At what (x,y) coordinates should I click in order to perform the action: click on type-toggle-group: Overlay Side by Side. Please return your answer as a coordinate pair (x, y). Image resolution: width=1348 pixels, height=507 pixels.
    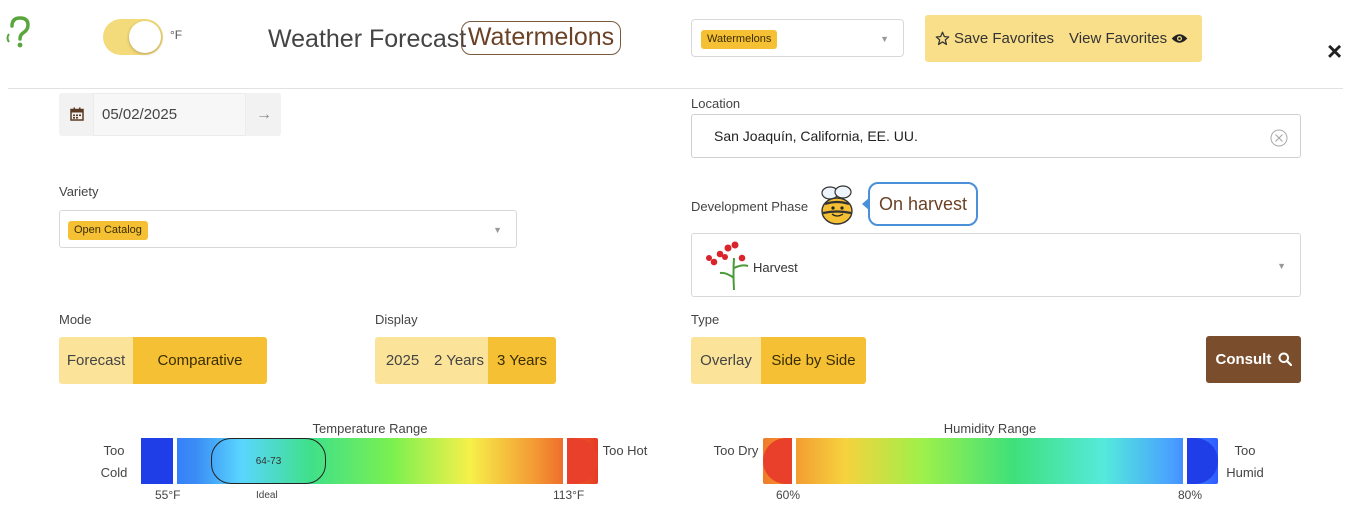
    Looking at the image, I should click on (778, 360).